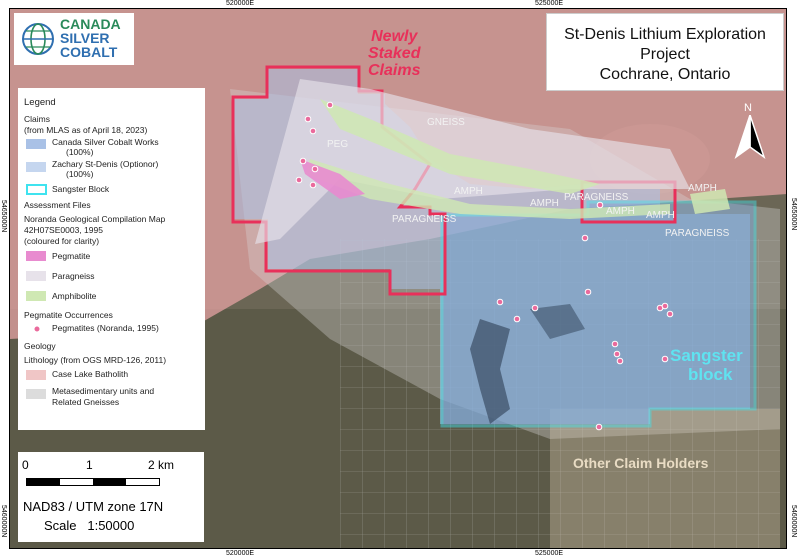 The width and height of the screenshot is (800, 560). Describe the element at coordinates (80, 174) in the screenshot. I see `legend-zachary-2: (100%)` at that location.